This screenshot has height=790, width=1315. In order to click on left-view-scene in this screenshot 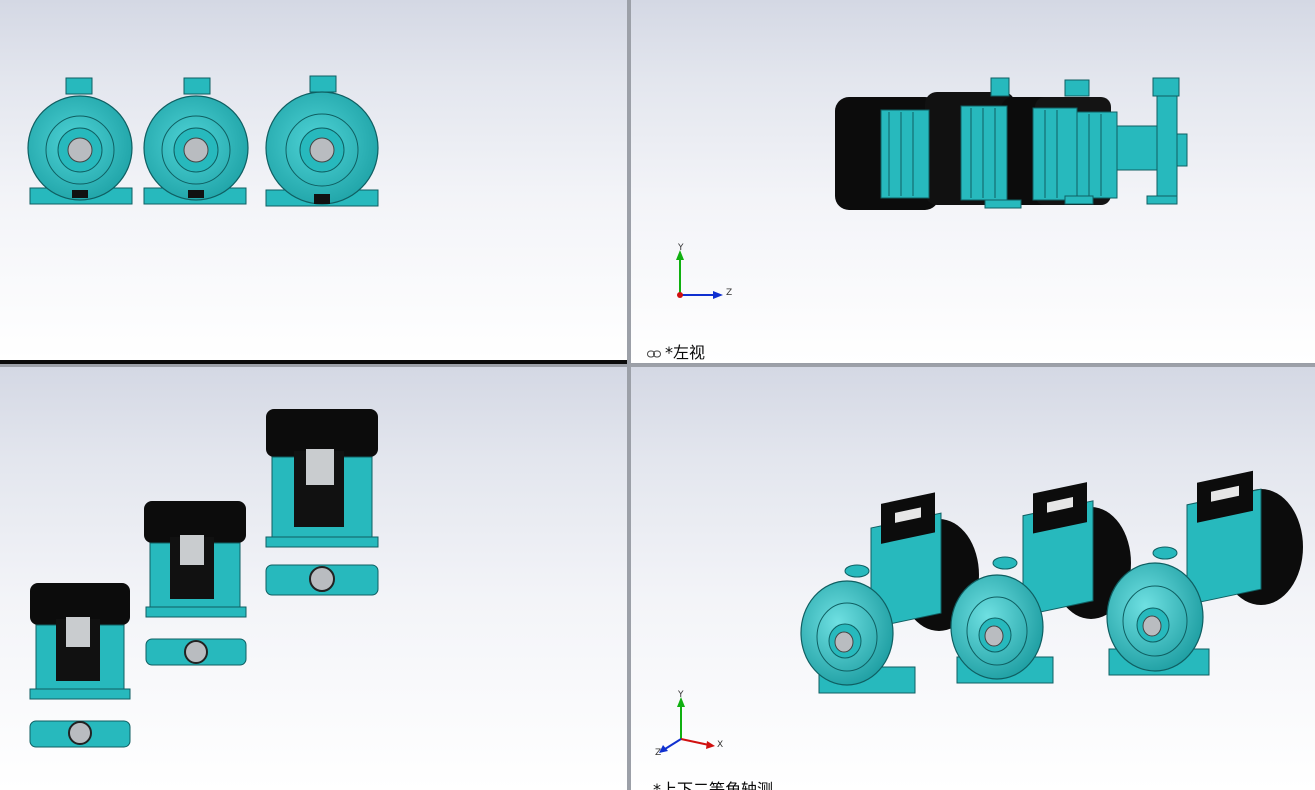, I will do `click(1011, 143)`.